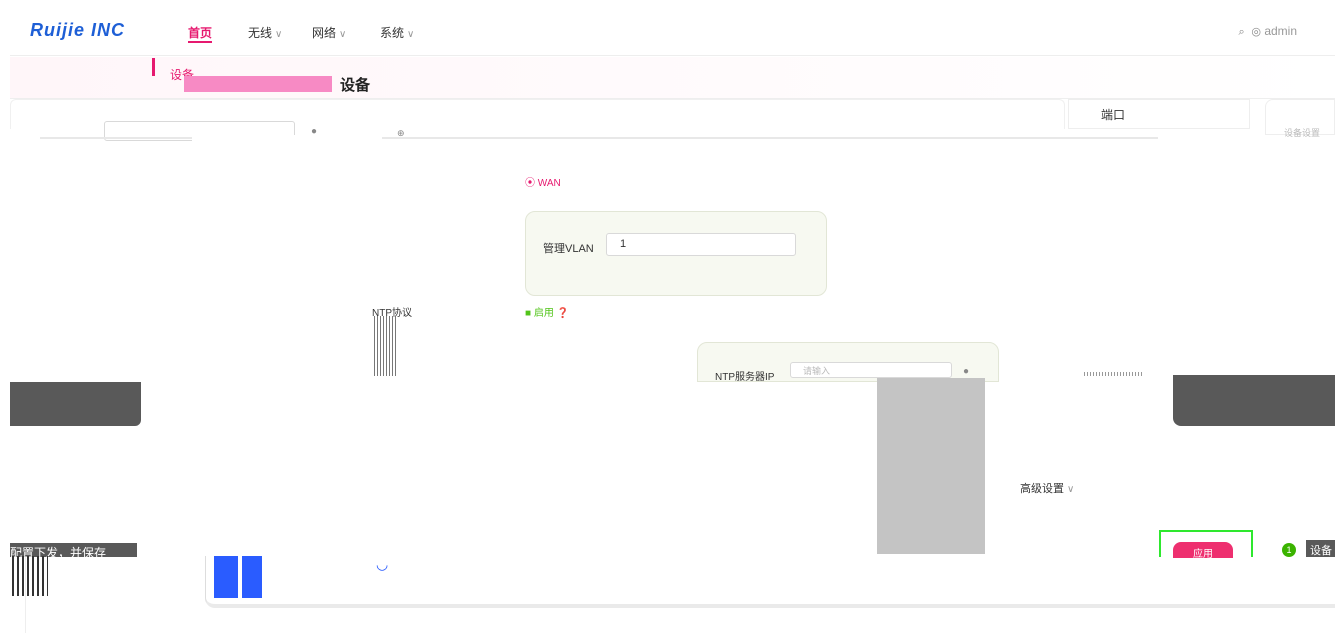 Image resolution: width=1335 pixels, height=633 pixels. What do you see at coordinates (549, 183) in the screenshot?
I see `wan-label: WAN` at bounding box center [549, 183].